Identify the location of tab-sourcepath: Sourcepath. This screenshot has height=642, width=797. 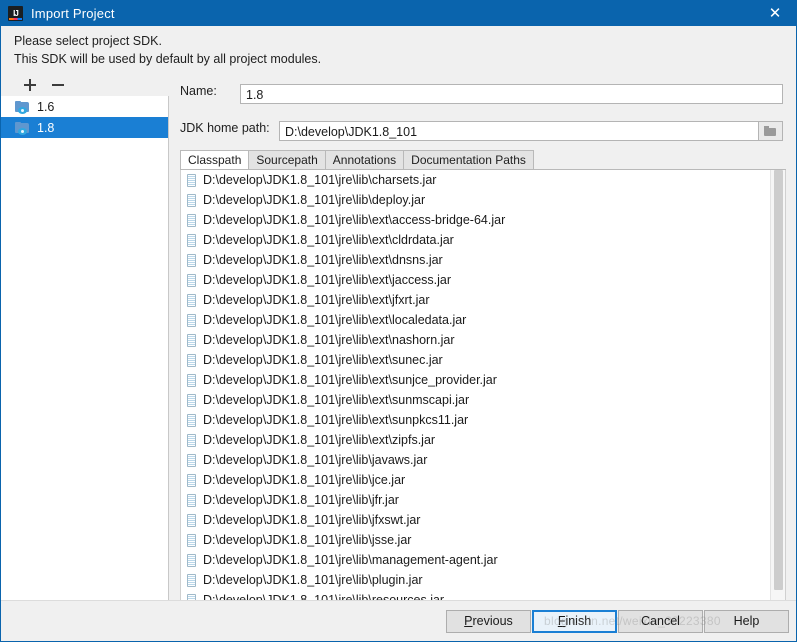
(287, 159).